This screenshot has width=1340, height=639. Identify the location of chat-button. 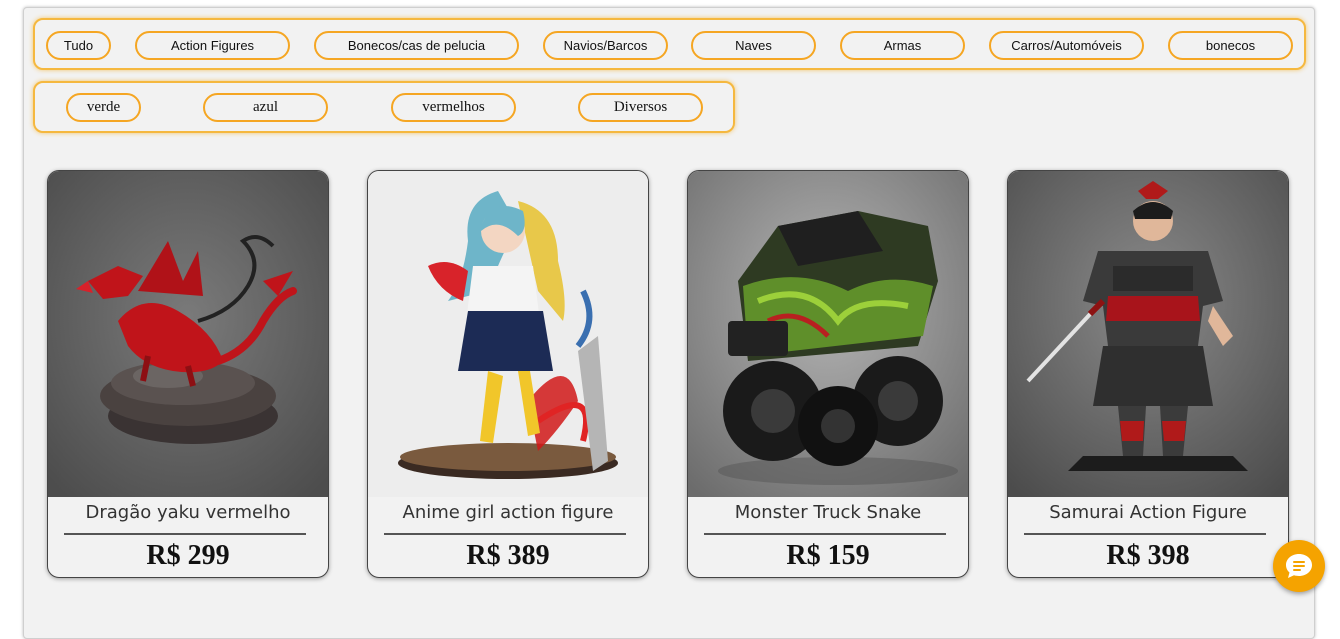
(1299, 566).